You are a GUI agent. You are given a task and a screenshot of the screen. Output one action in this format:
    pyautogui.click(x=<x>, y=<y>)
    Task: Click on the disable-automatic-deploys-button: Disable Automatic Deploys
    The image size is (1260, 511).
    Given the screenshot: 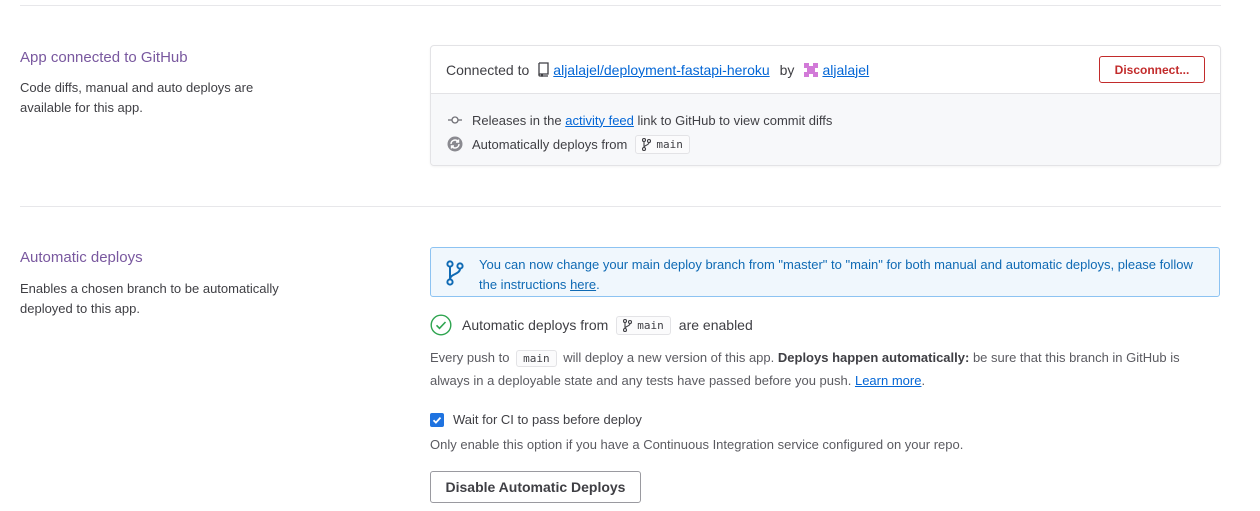 What is the action you would take?
    pyautogui.click(x=535, y=487)
    